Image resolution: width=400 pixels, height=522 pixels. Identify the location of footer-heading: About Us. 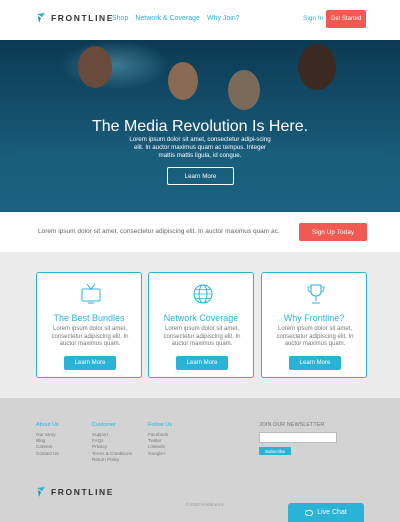
(47, 425).